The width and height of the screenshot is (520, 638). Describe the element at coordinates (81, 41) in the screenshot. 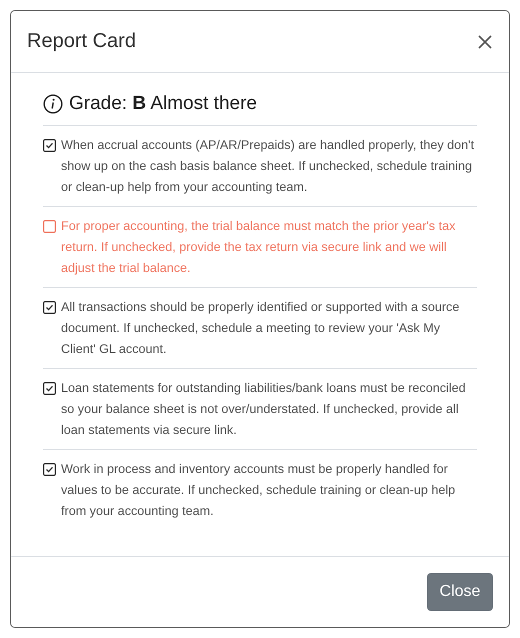

I see `dialog-title: Report Card` at that location.